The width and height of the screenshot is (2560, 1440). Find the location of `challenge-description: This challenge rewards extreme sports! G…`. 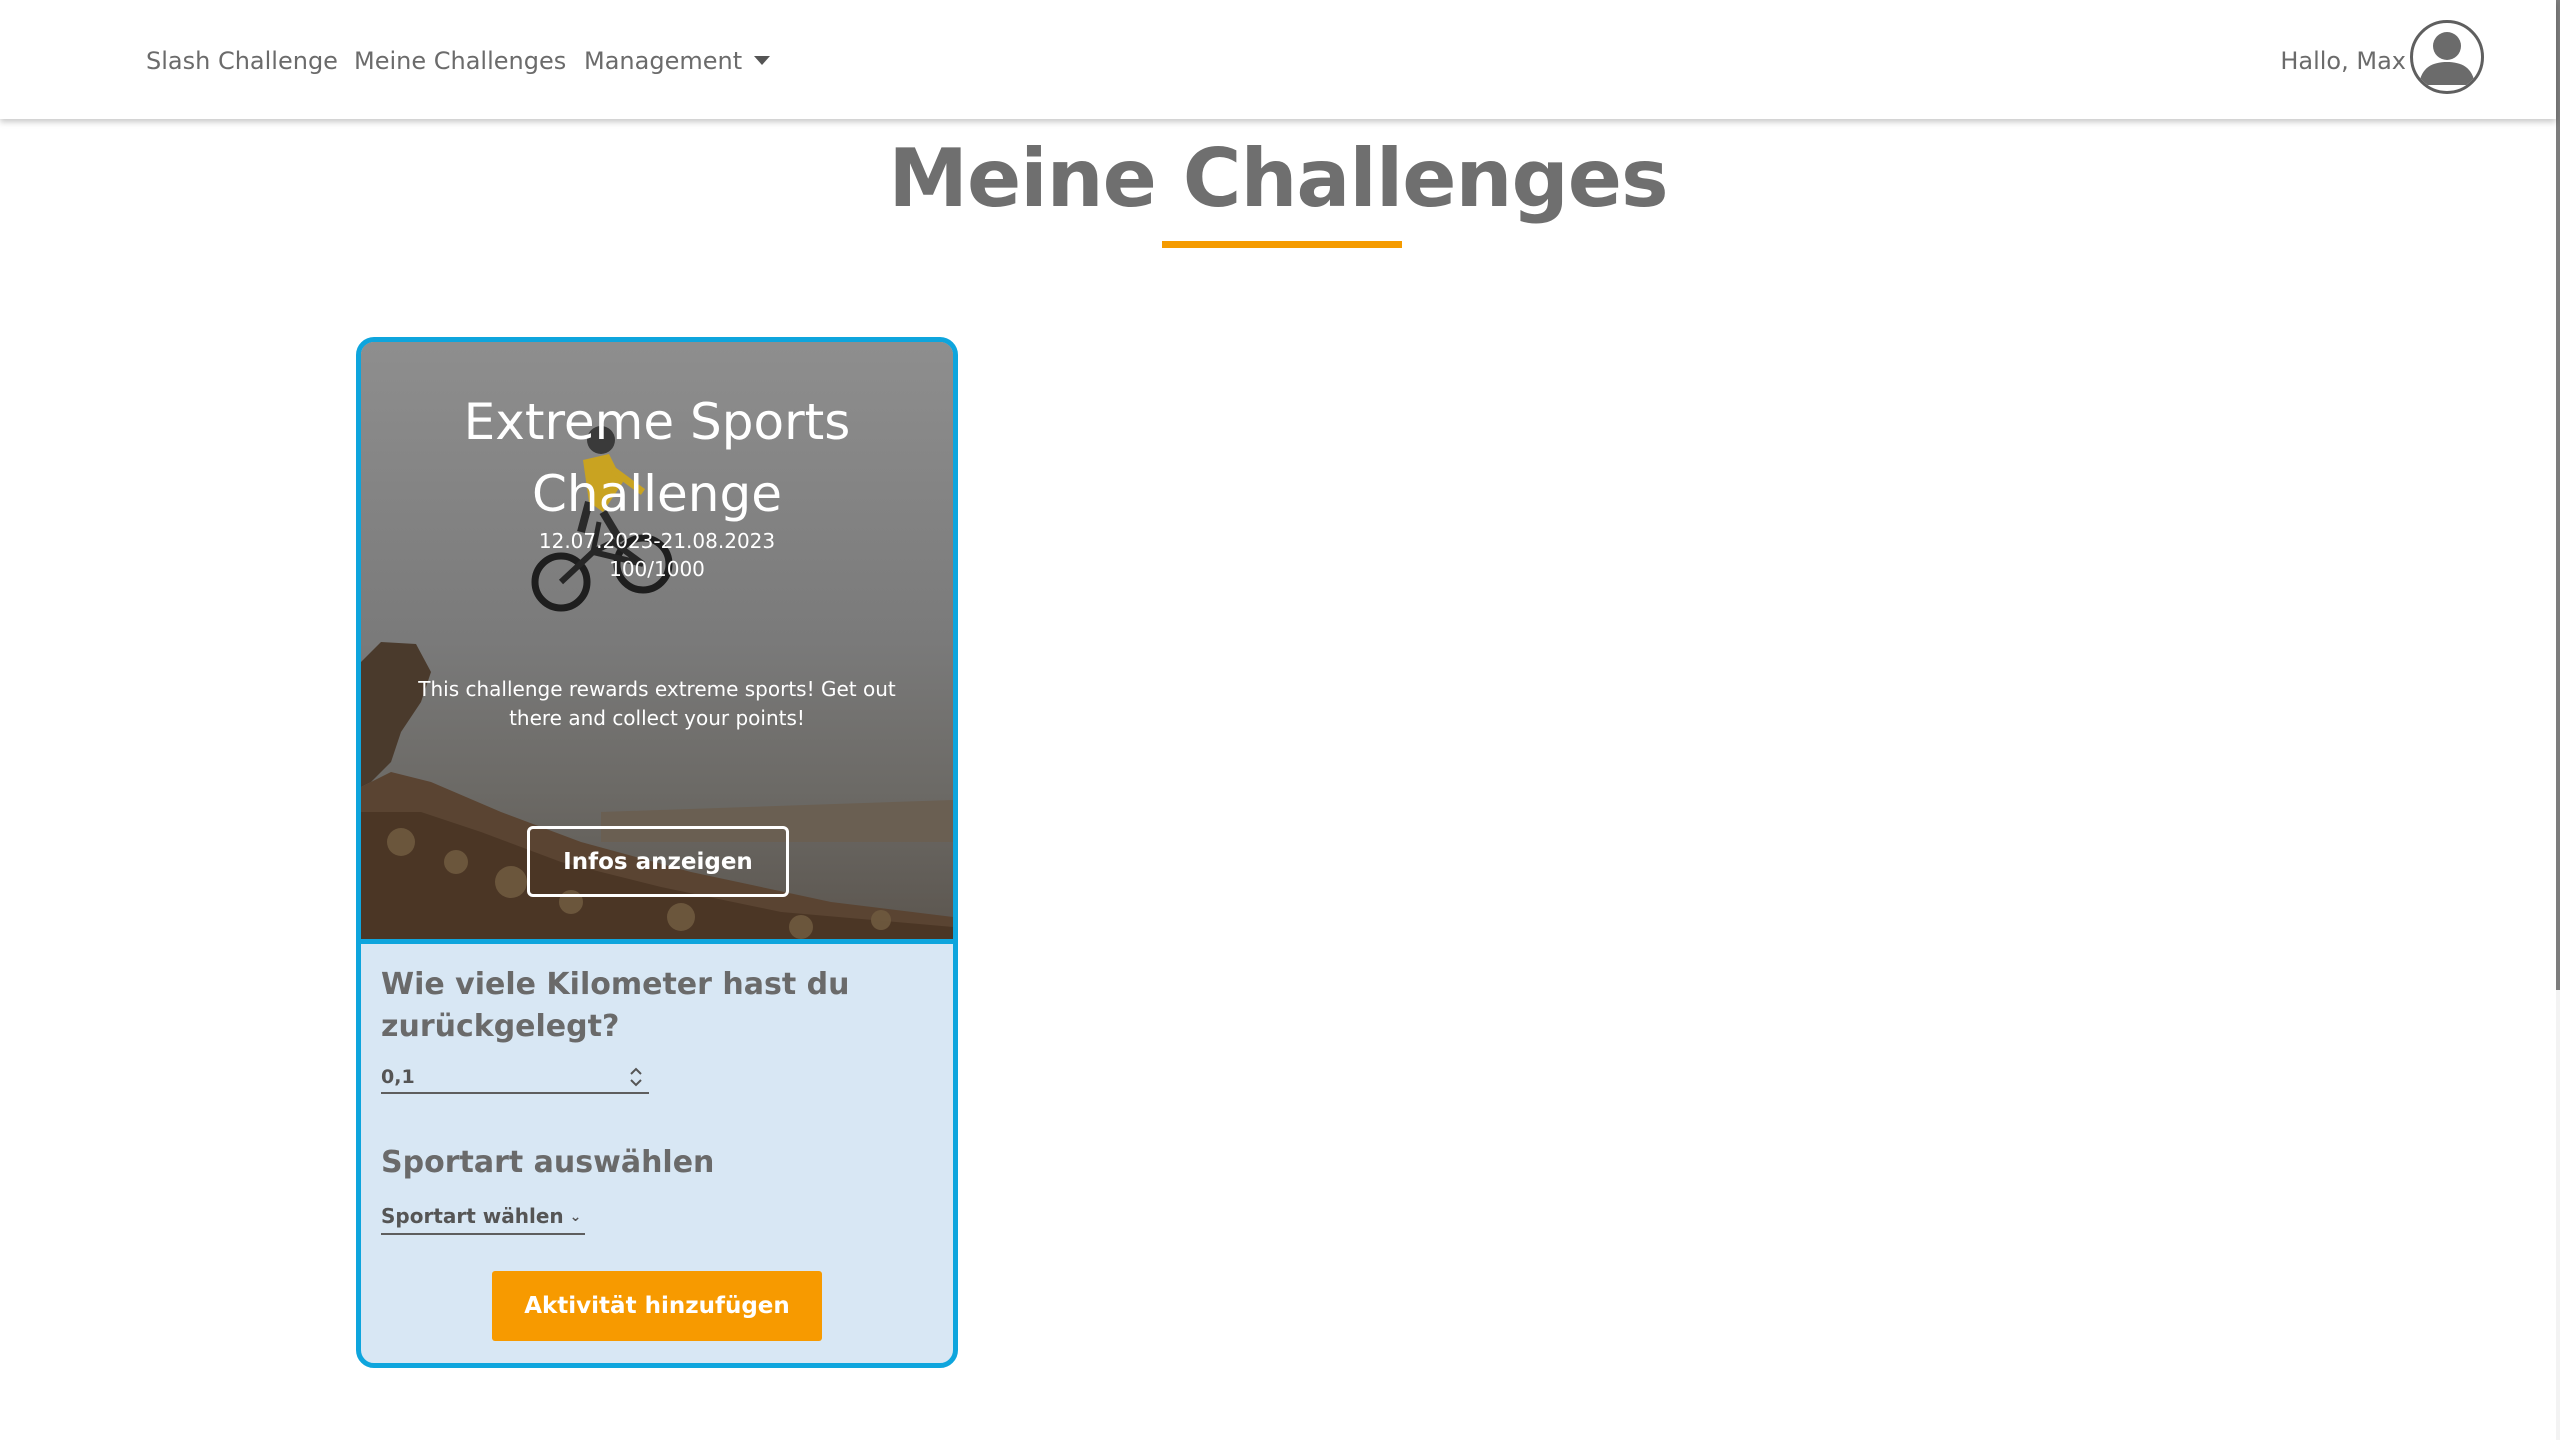

challenge-description: This challenge rewards extreme sports! G… is located at coordinates (657, 703).